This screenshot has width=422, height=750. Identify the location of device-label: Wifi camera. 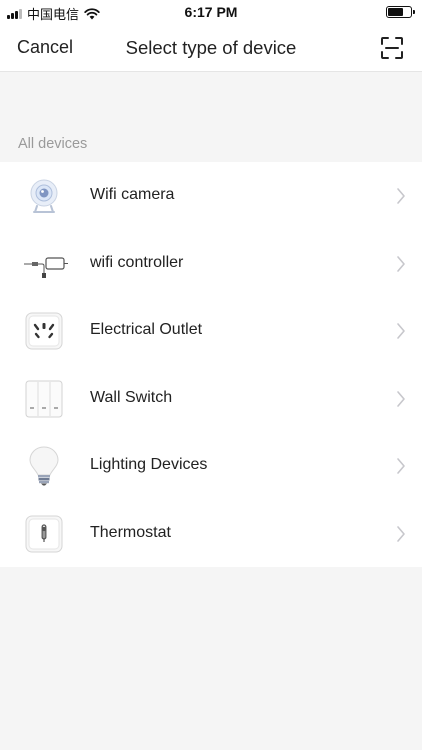
(132, 194).